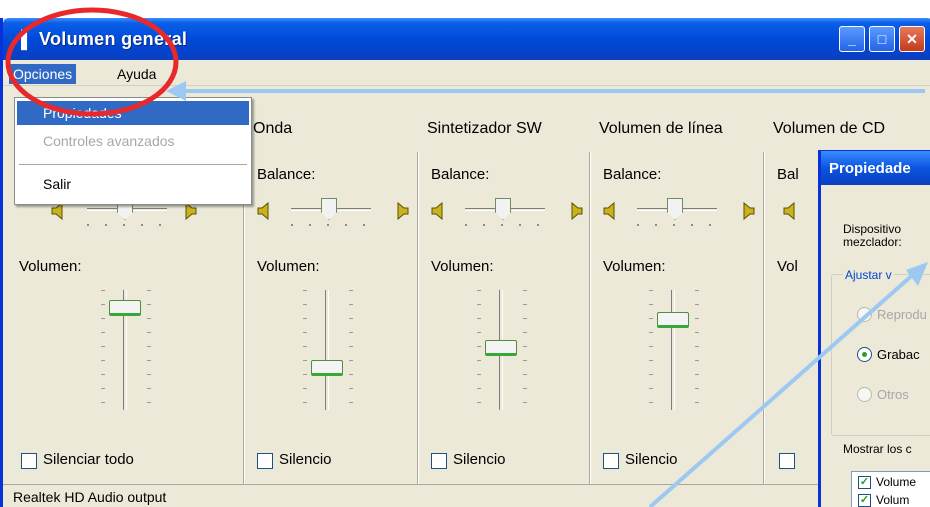 The image size is (930, 507). What do you see at coordinates (133, 151) in the screenshot?
I see `opciones-dropdown-menu: Propiedades Controles avanzados Salir` at bounding box center [133, 151].